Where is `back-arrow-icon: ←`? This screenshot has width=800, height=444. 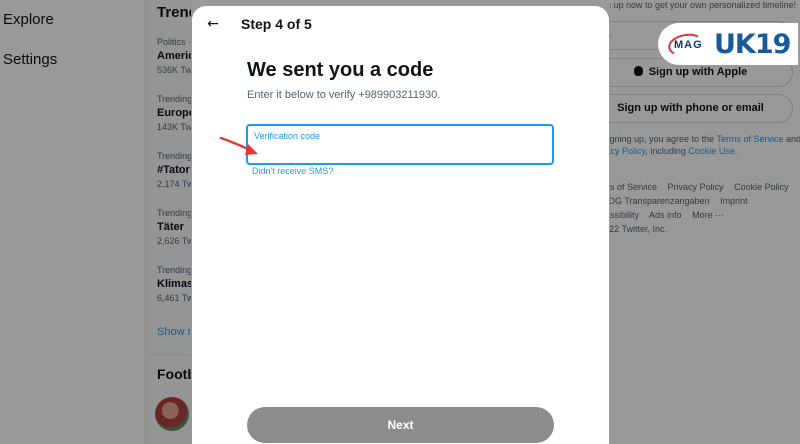
back-arrow-icon: ← is located at coordinates (213, 25).